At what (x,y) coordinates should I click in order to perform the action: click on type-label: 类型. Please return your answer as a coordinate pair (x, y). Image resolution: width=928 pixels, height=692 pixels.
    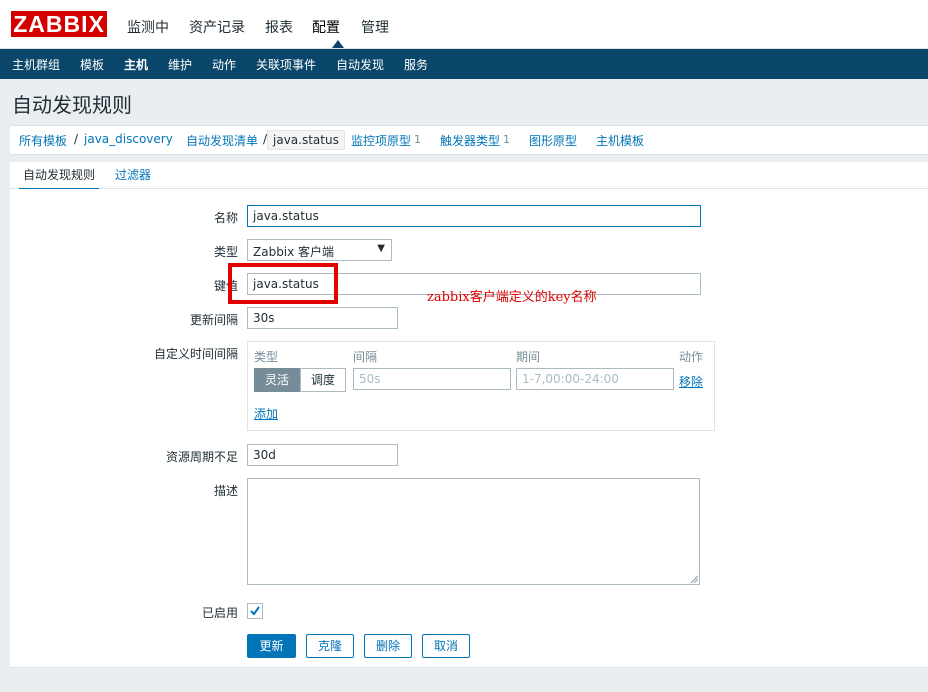
    Looking at the image, I should click on (225, 252).